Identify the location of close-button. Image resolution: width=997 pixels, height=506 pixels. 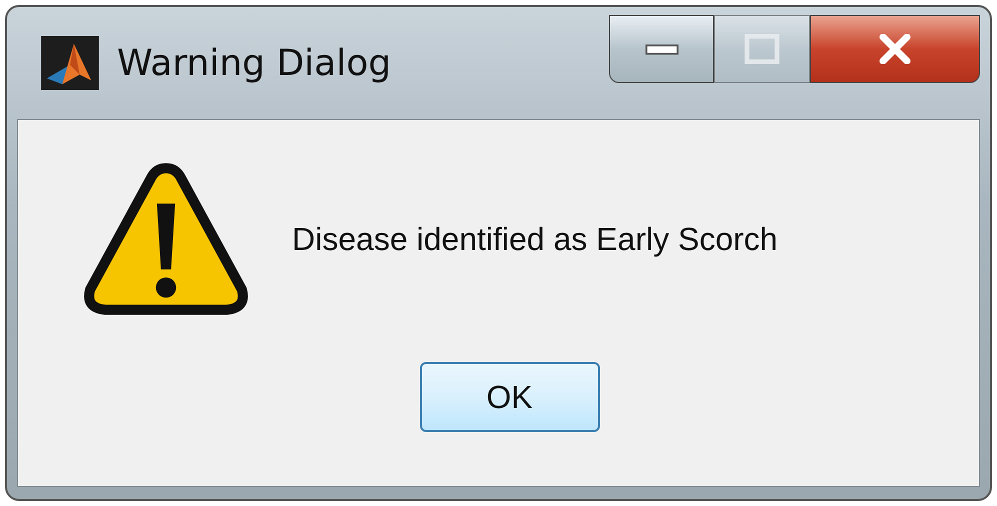
(895, 49).